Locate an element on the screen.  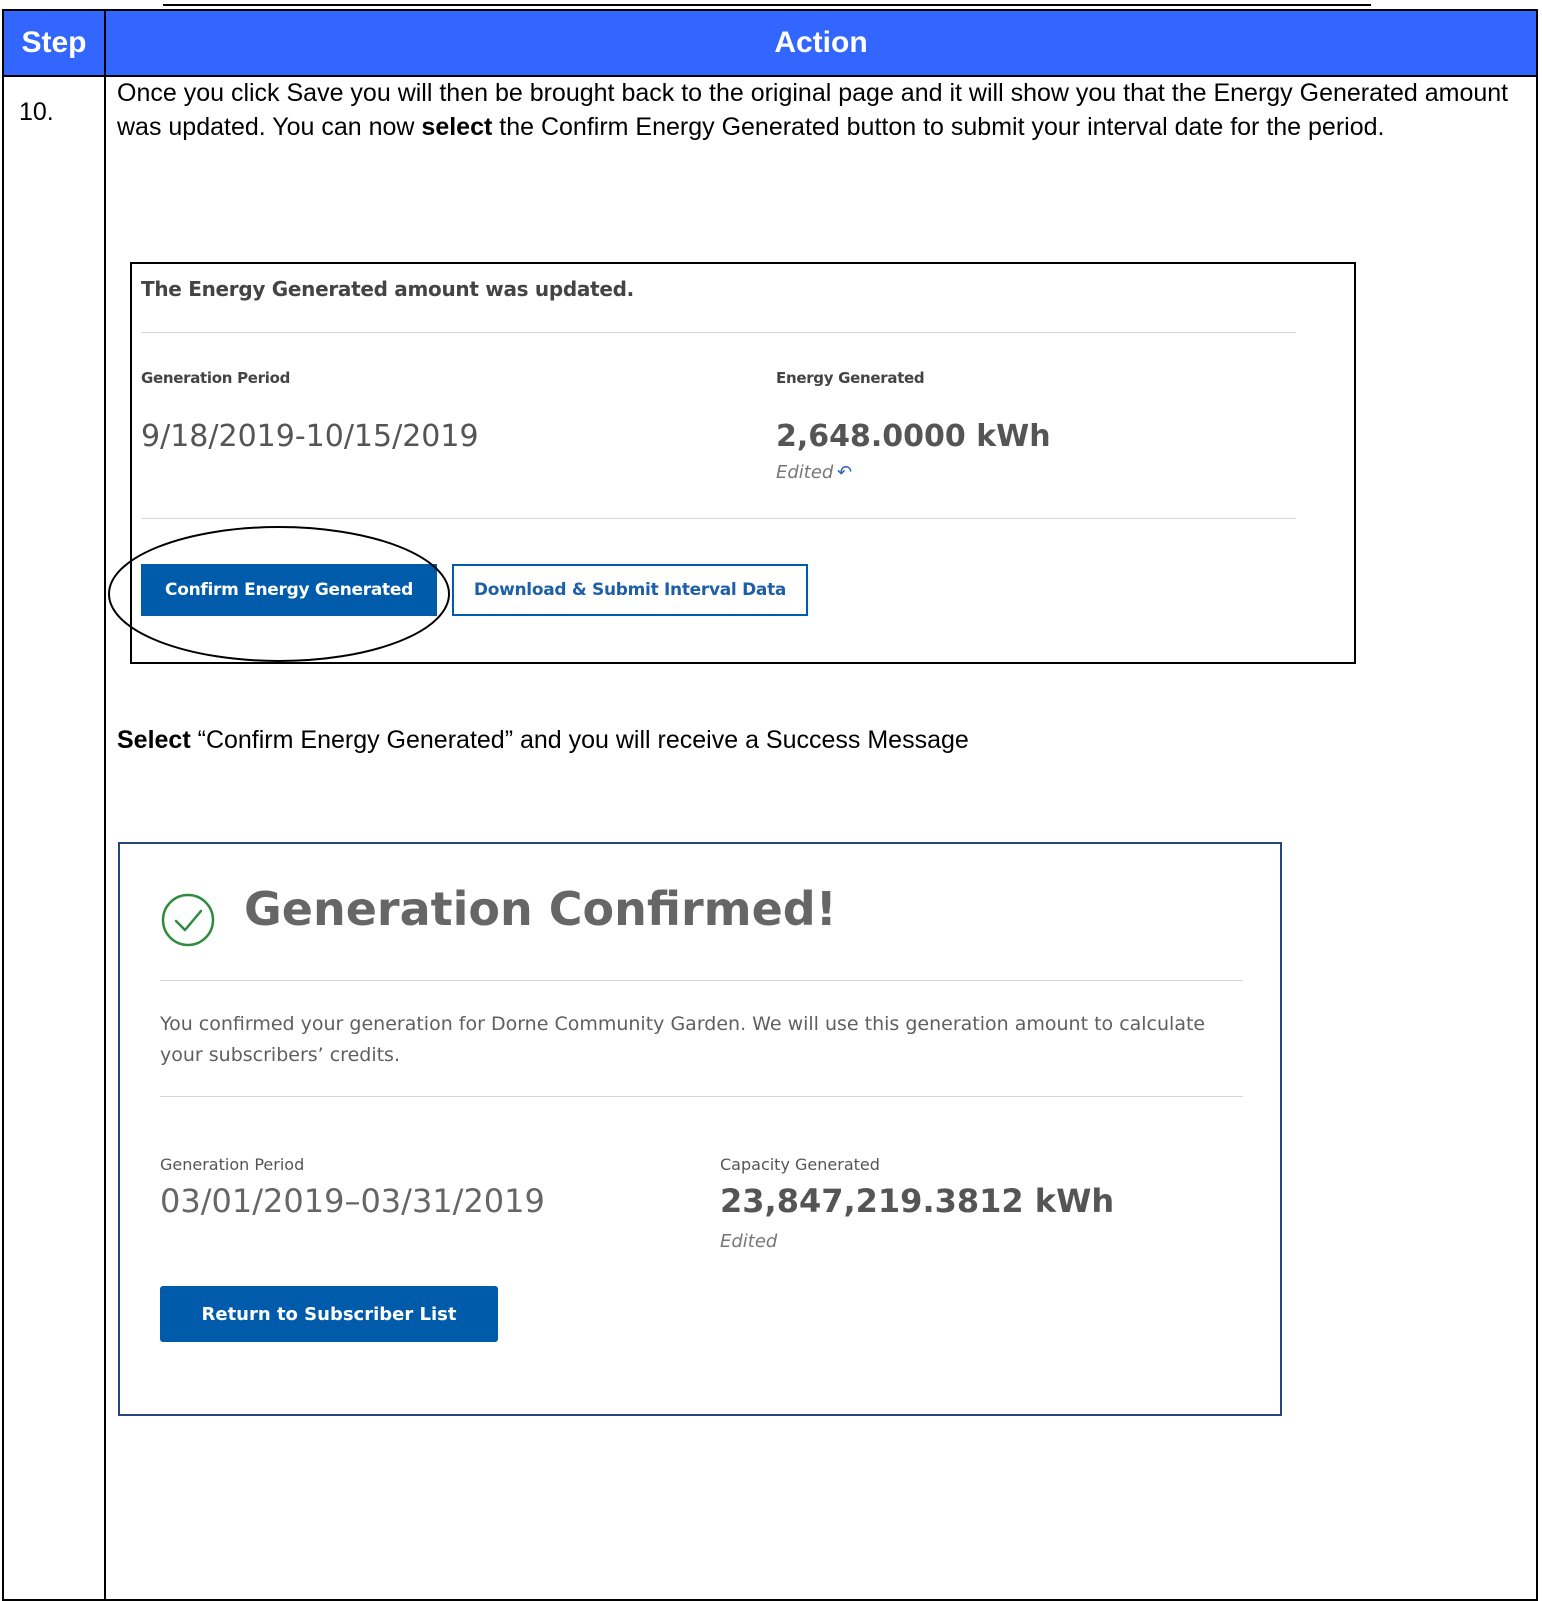
select-emphasis: Select is located at coordinates (154, 740).